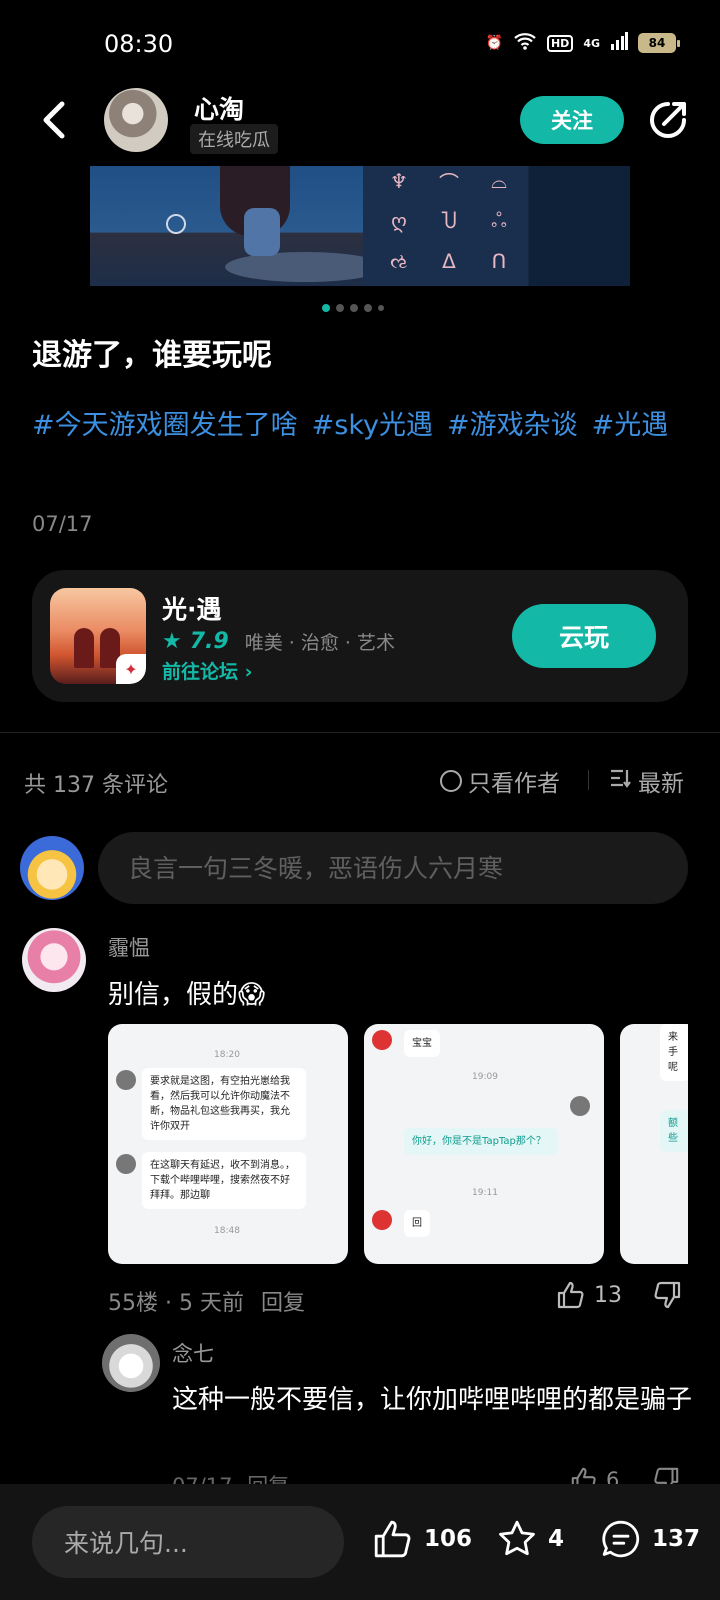 The image size is (720, 1600). I want to click on comment-button: 137, so click(650, 1539).